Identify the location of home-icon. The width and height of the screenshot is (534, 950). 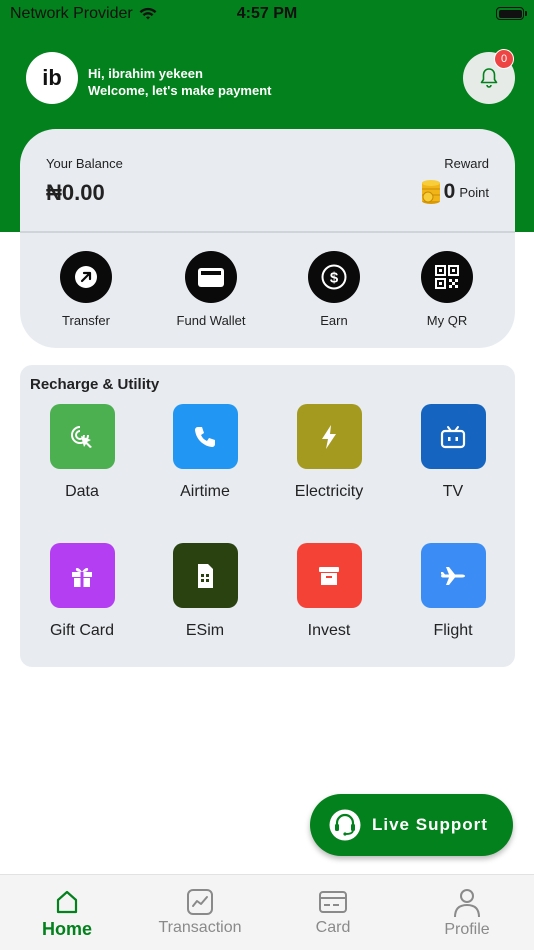
(67, 902).